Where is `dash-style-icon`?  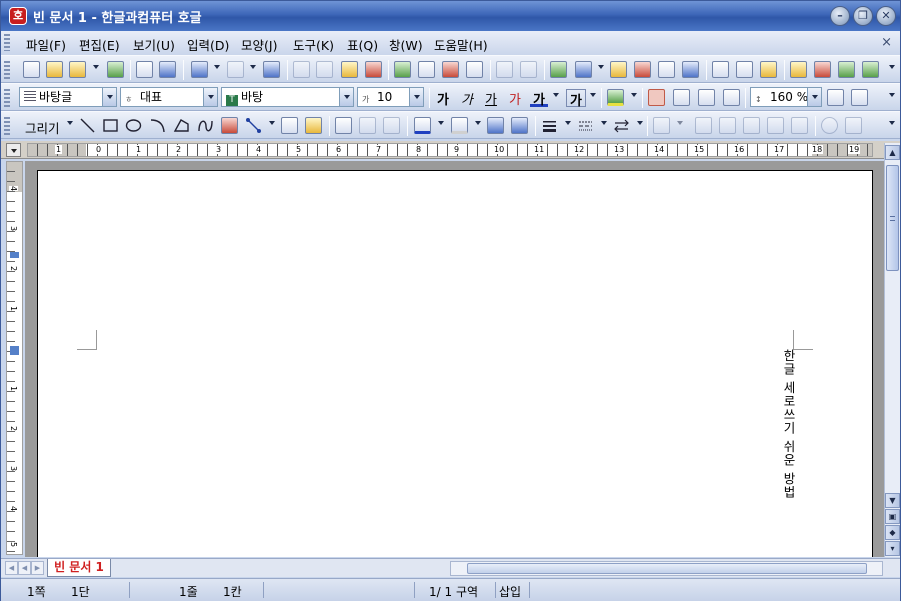 dash-style-icon is located at coordinates (585, 125).